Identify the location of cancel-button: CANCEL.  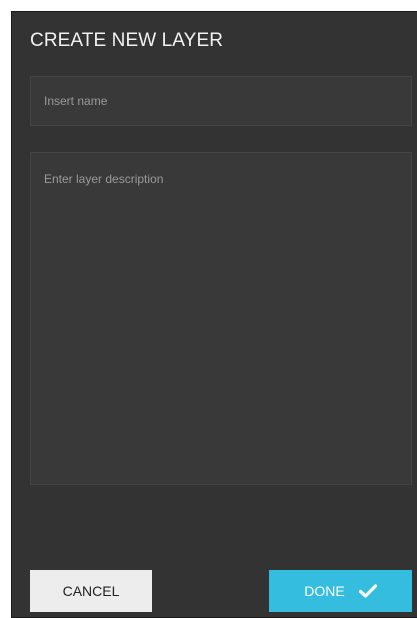
(91, 591).